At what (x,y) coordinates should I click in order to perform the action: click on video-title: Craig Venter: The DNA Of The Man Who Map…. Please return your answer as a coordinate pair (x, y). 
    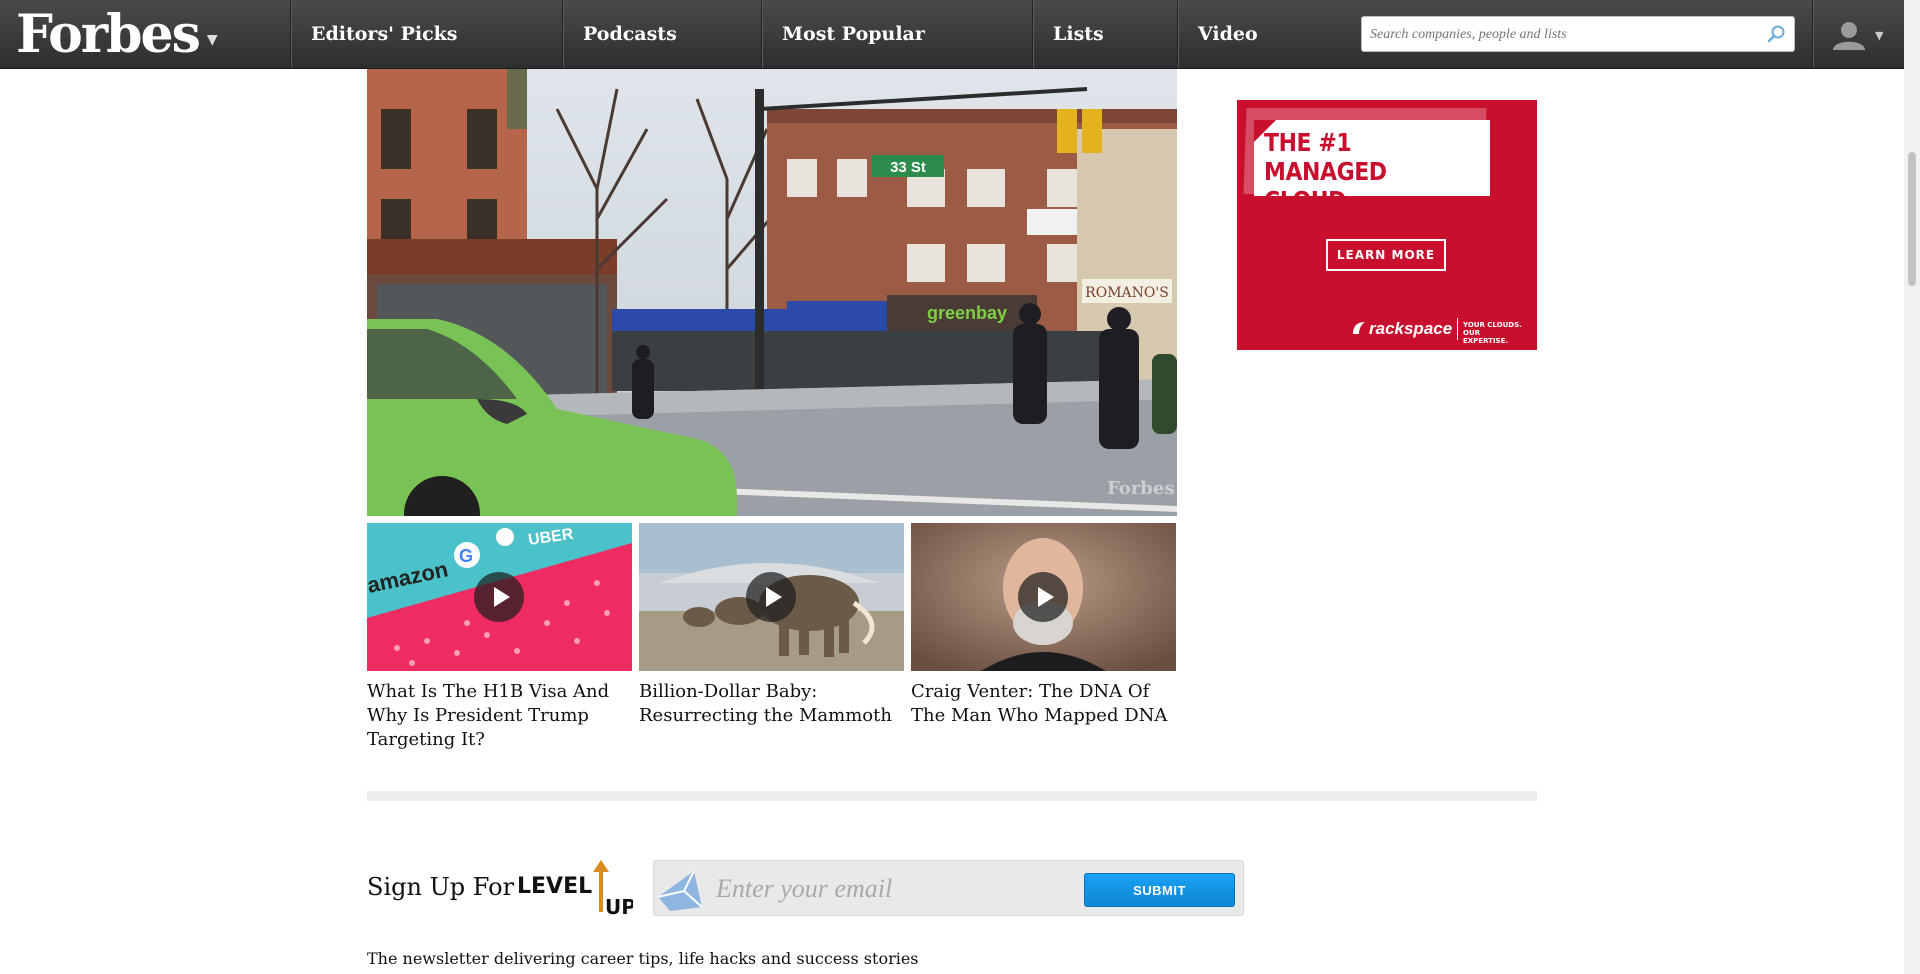
    Looking at the image, I should click on (1043, 704).